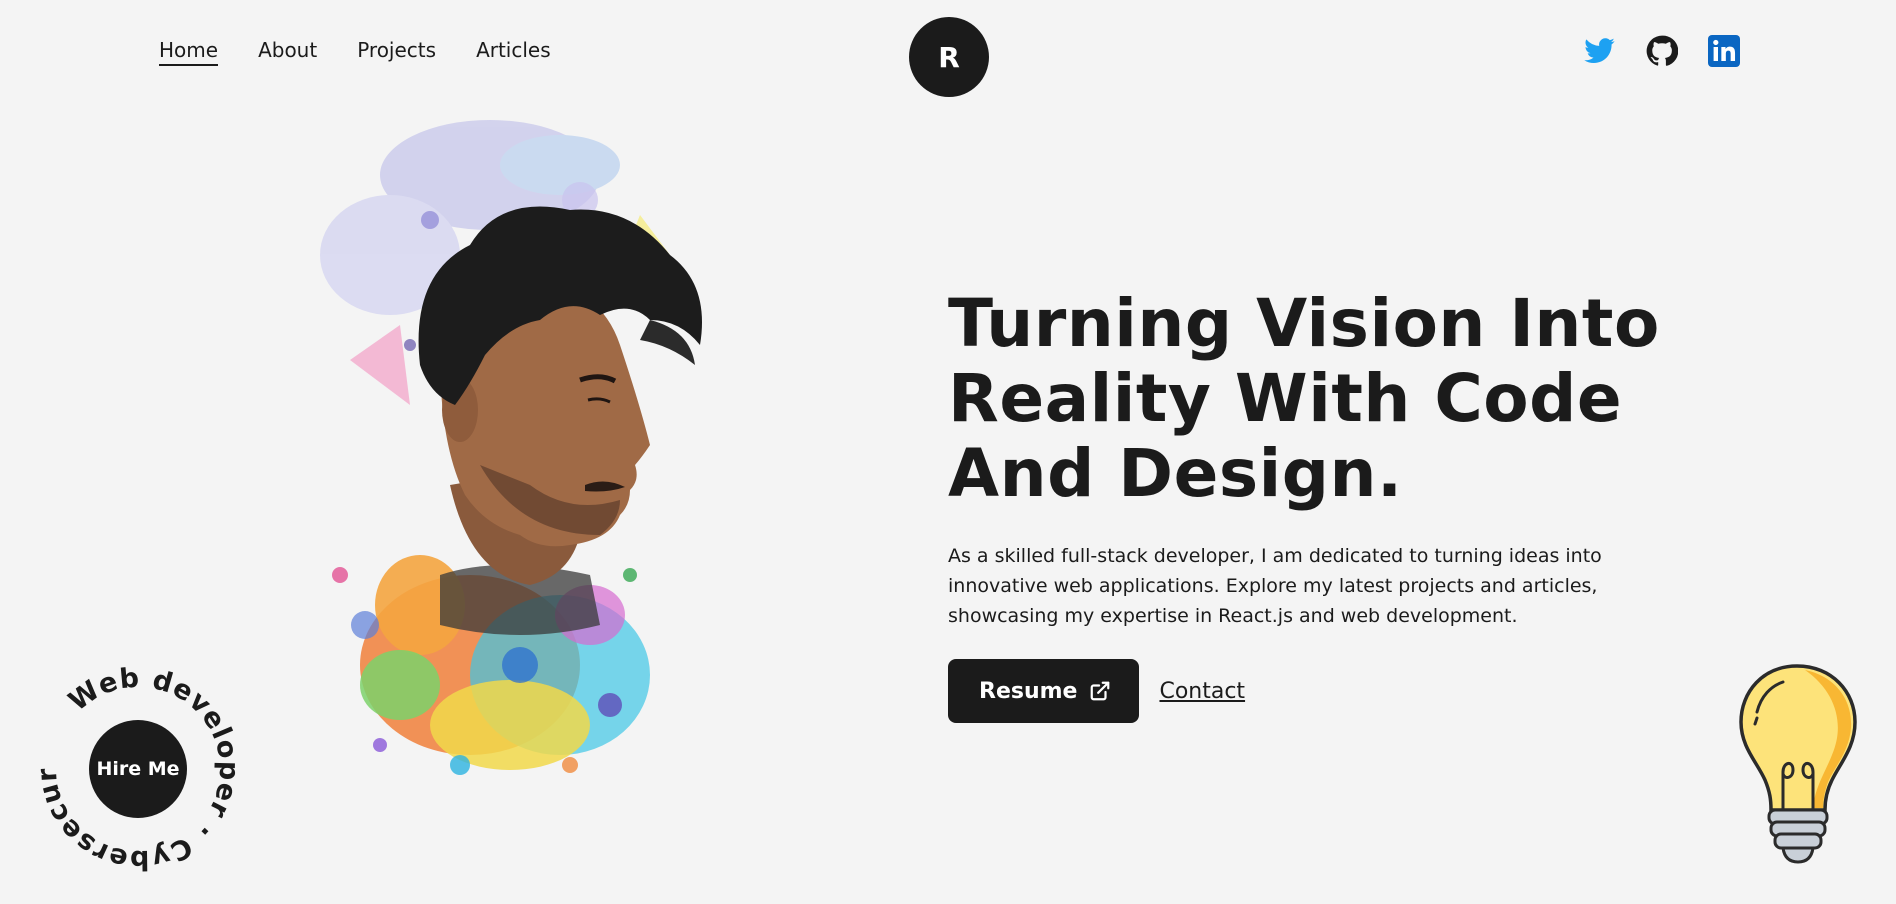 The height and width of the screenshot is (904, 1896). What do you see at coordinates (1724, 51) in the screenshot?
I see `linkedin-icon` at bounding box center [1724, 51].